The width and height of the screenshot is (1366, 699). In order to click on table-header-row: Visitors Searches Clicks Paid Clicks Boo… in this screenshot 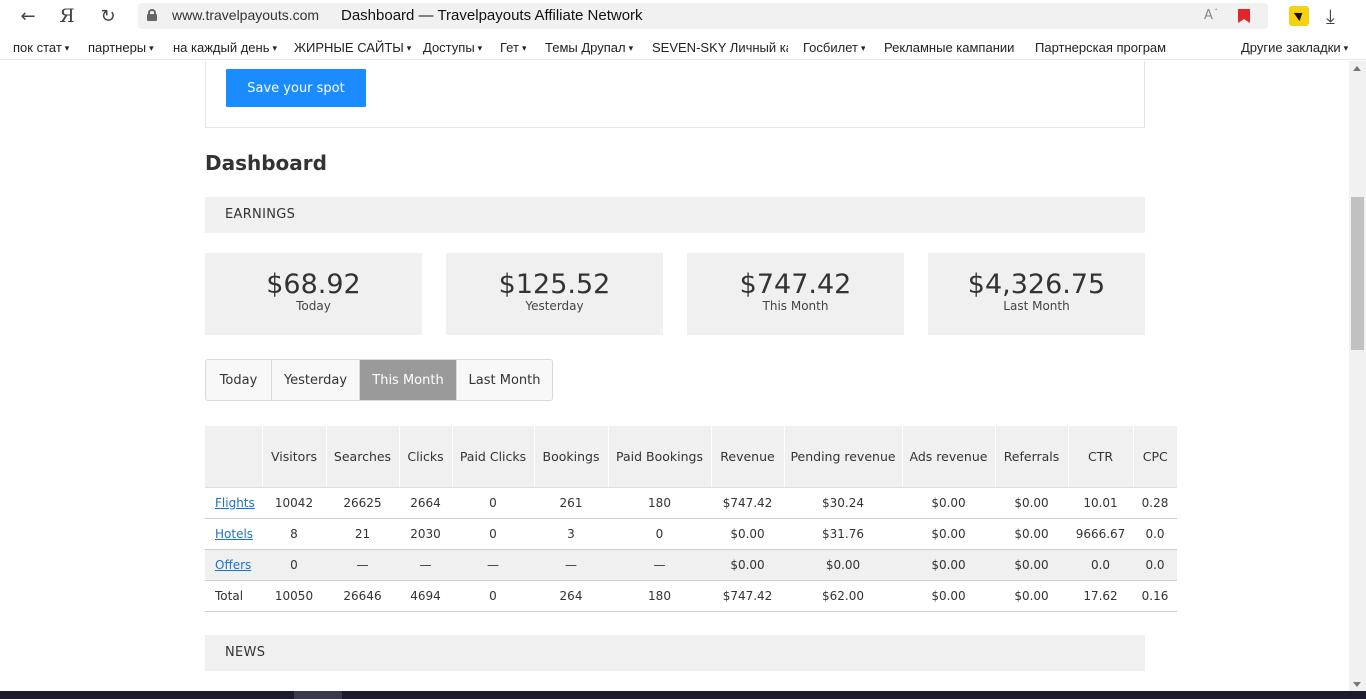, I will do `click(691, 457)`.